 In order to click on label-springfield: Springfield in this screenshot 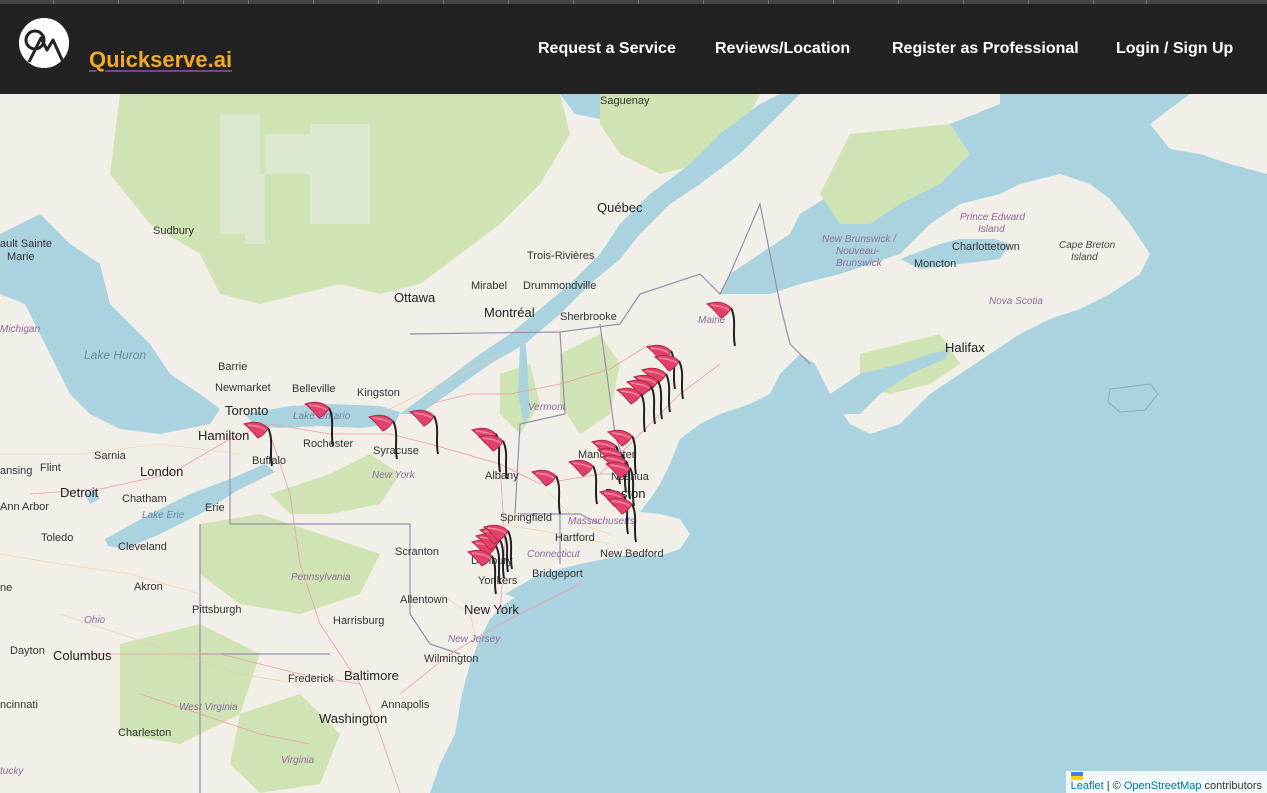, I will do `click(526, 518)`.